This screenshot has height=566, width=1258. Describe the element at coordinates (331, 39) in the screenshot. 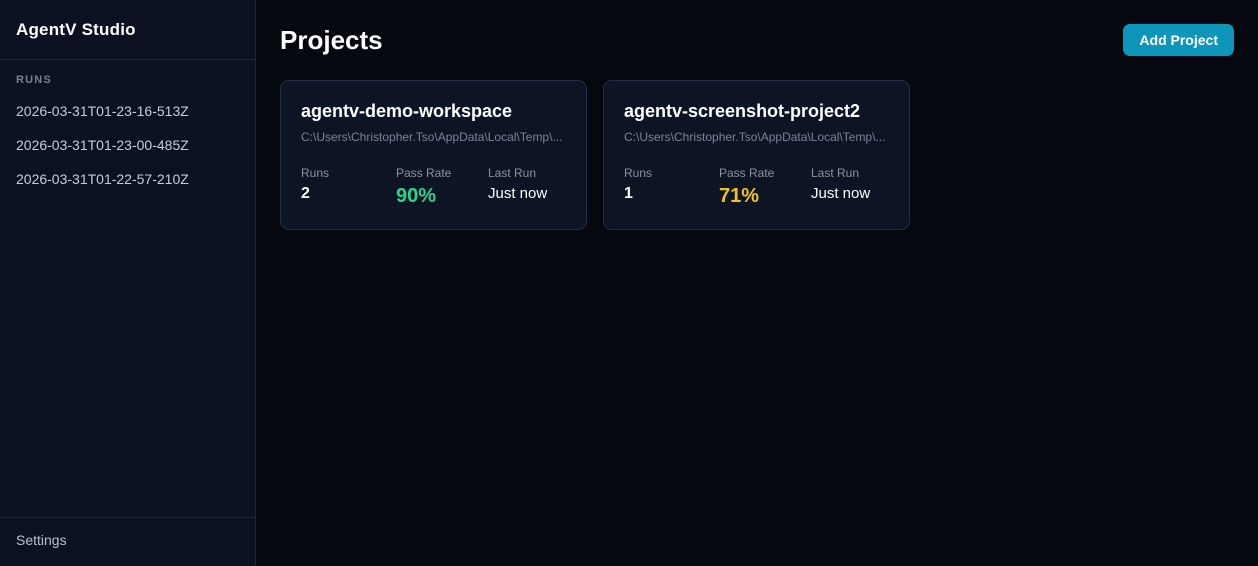

I see `page-title: Projects` at that location.